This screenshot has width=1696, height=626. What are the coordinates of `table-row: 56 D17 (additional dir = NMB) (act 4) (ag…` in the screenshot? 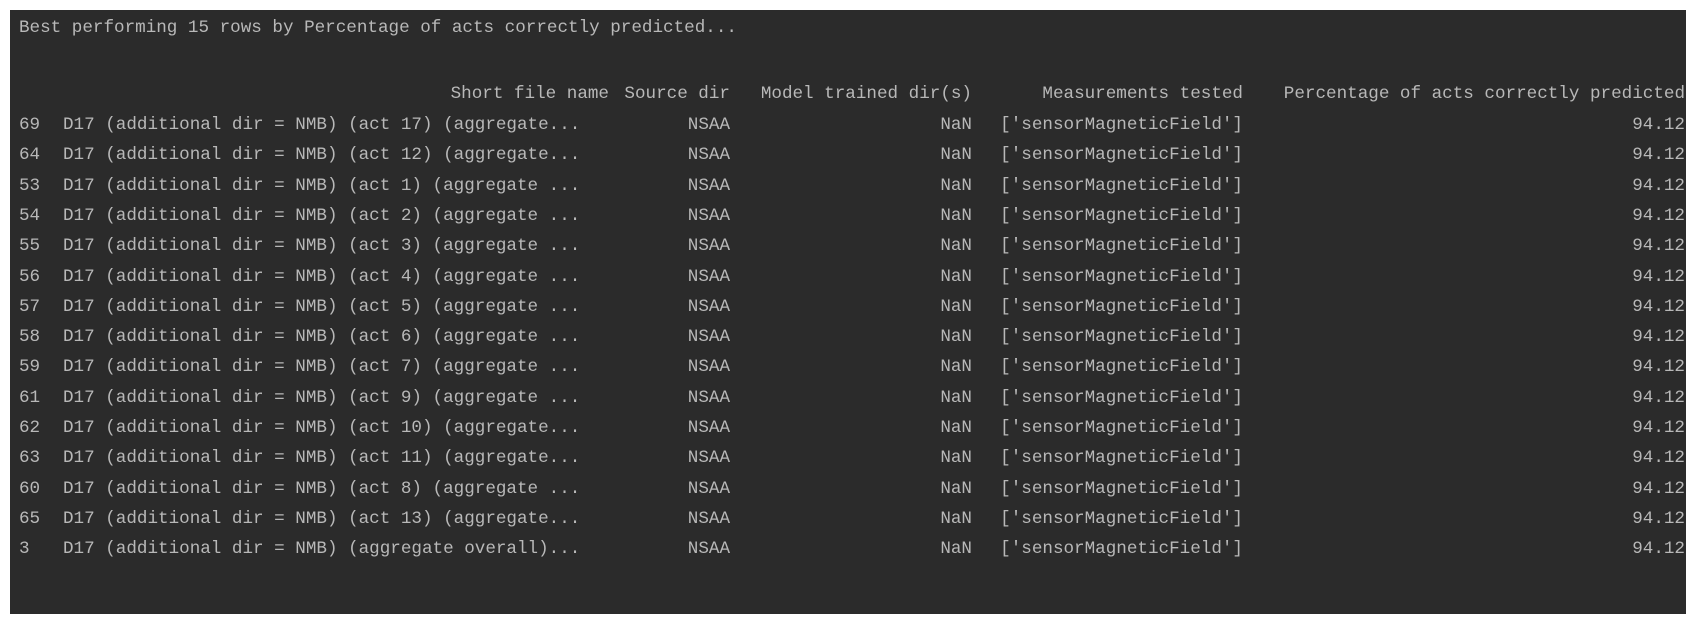 It's located at (848, 277).